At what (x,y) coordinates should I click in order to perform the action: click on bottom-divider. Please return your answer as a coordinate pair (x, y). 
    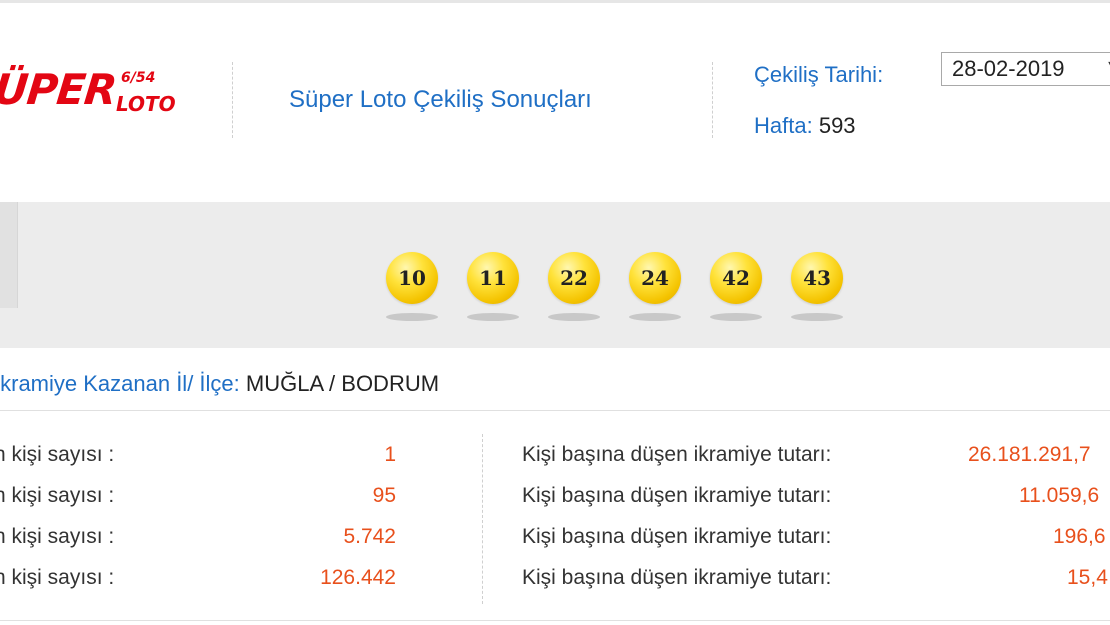
    Looking at the image, I should click on (555, 620).